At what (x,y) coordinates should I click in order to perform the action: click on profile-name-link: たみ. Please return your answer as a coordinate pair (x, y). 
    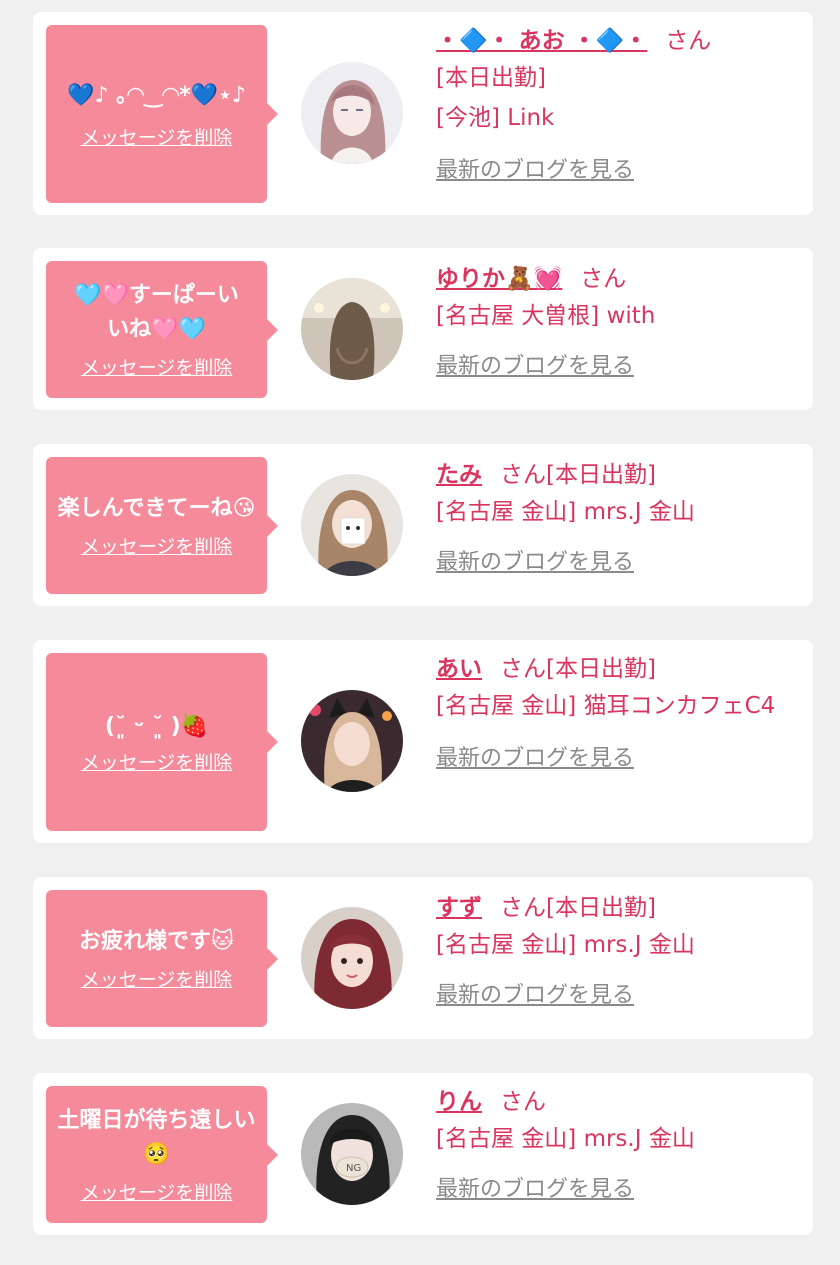
    Looking at the image, I should click on (459, 475).